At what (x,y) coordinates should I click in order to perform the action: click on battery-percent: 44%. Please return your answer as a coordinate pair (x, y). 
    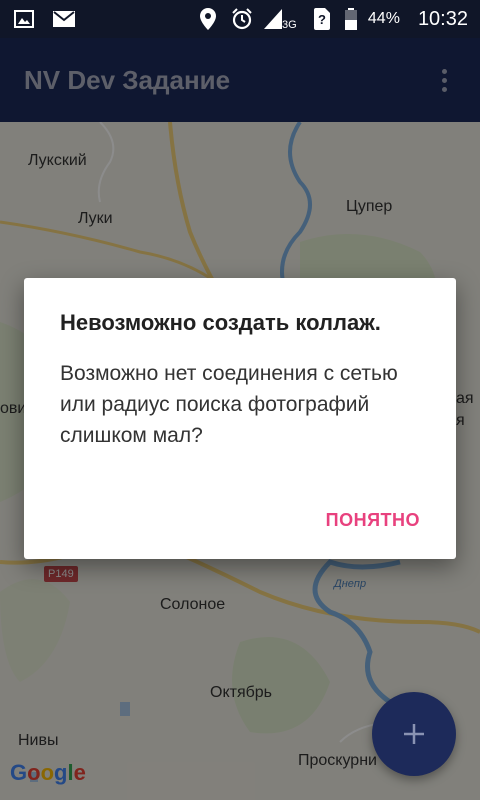
    Looking at the image, I should click on (383, 18).